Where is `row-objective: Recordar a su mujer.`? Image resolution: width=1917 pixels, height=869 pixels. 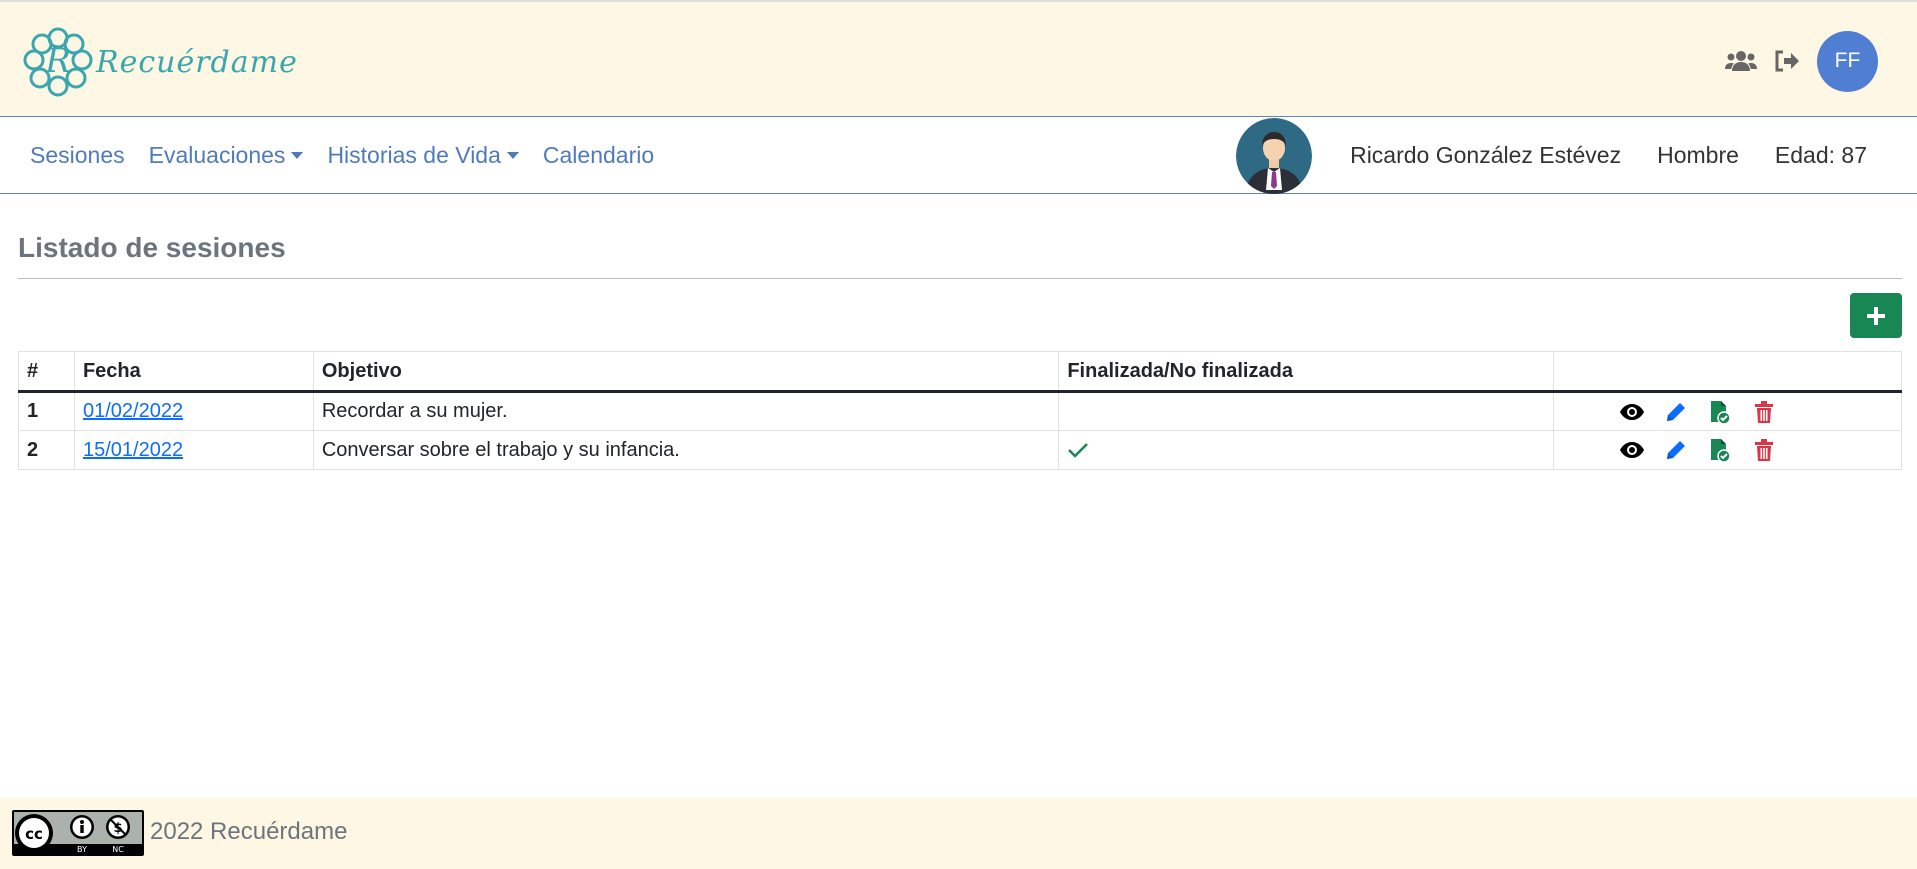
row-objective: Recordar a su mujer. is located at coordinates (686, 411).